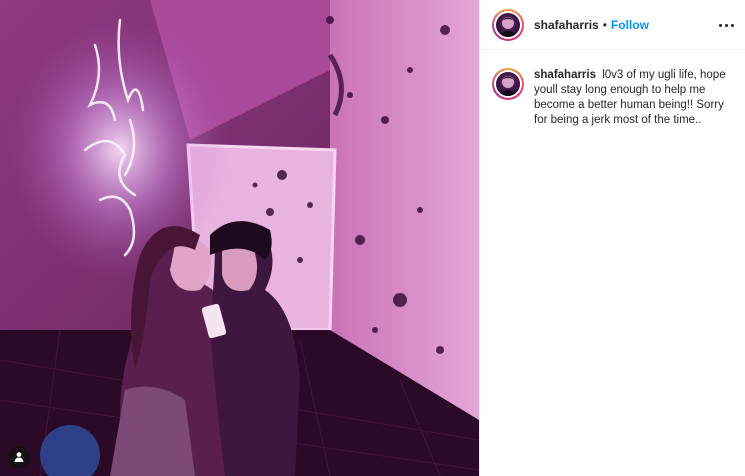 This screenshot has width=745, height=476. I want to click on more-horizontal-icon, so click(726, 25).